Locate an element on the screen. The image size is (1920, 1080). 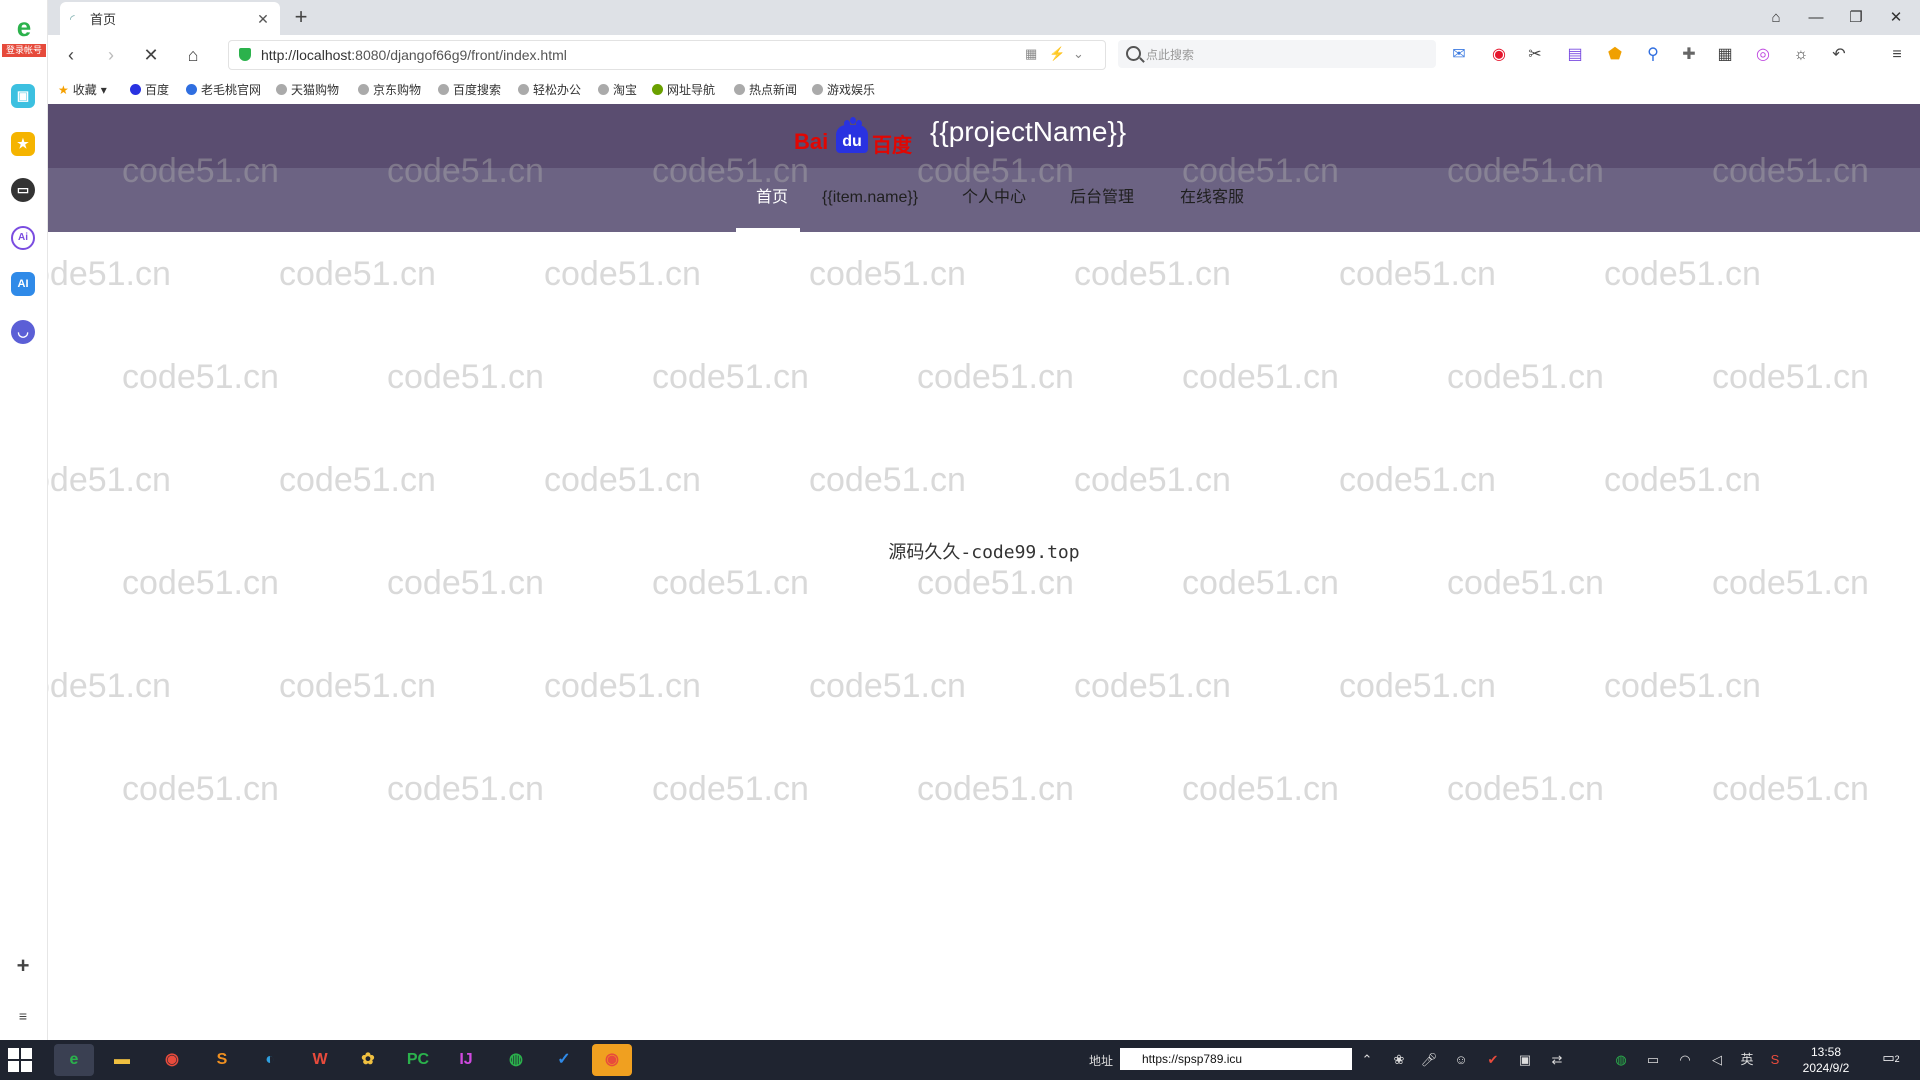
chrome-active-icon: ◉ is located at coordinates (612, 1060).